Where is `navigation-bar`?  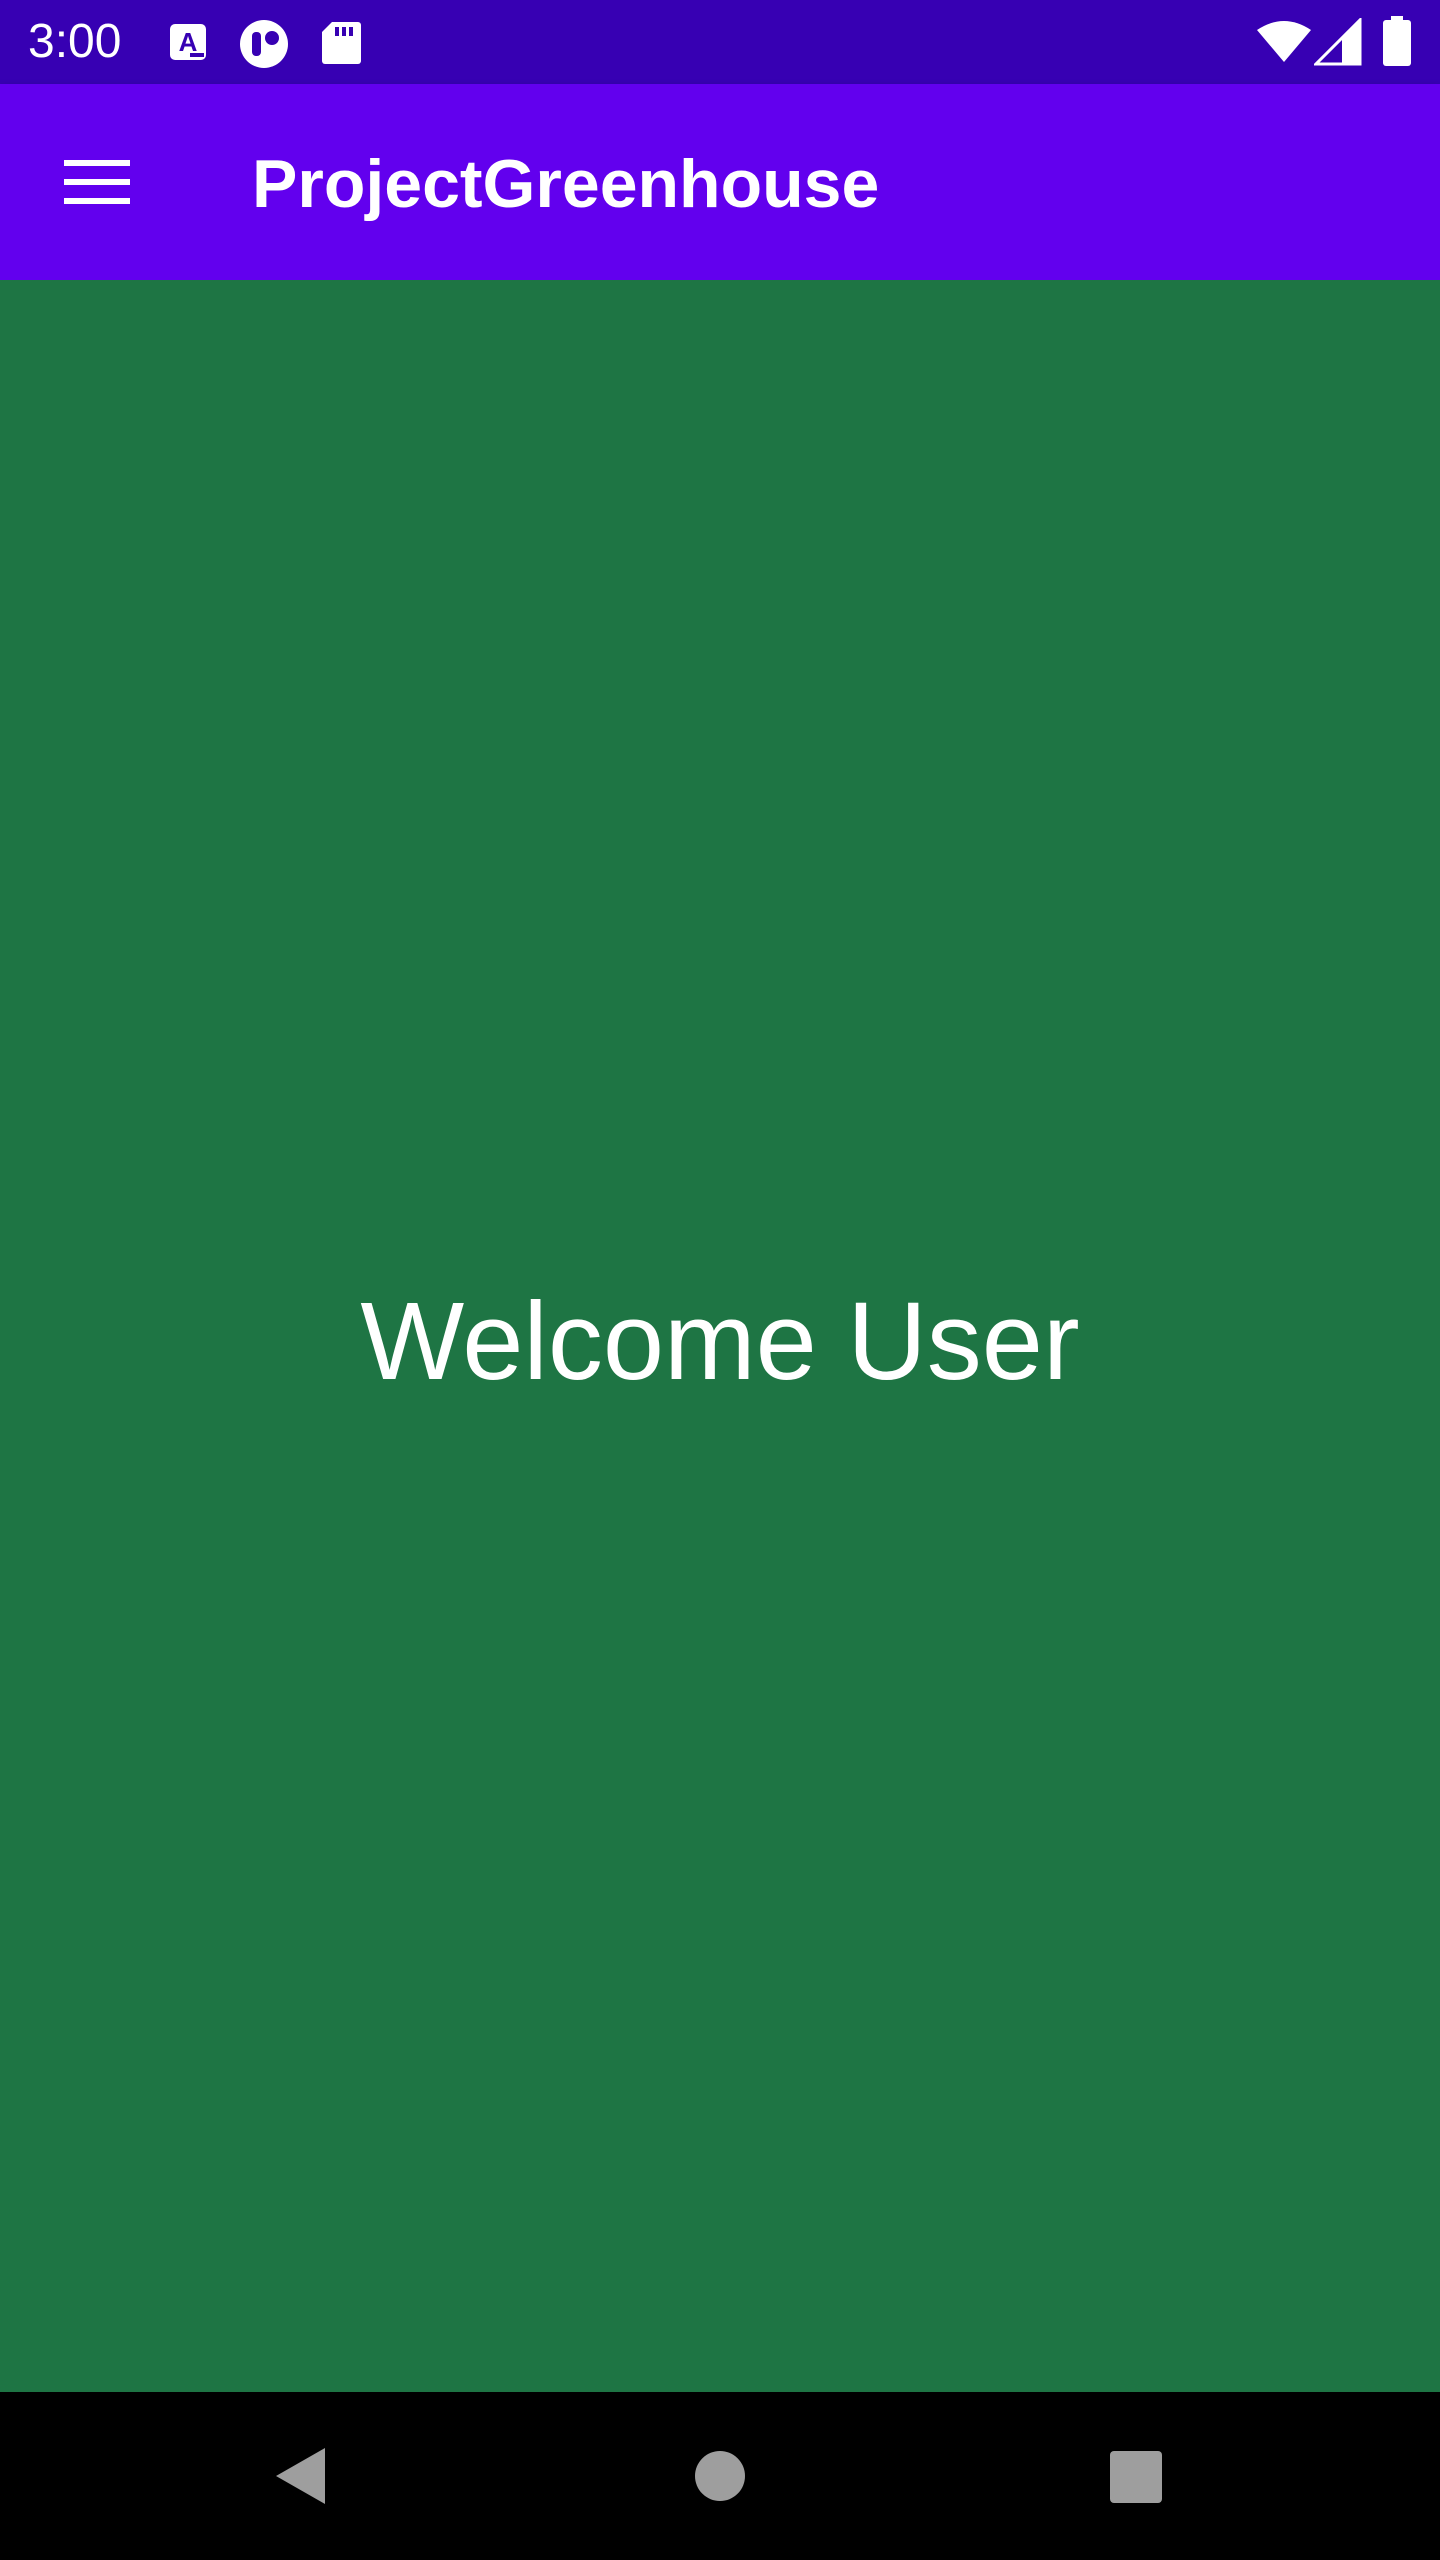 navigation-bar is located at coordinates (720, 2476).